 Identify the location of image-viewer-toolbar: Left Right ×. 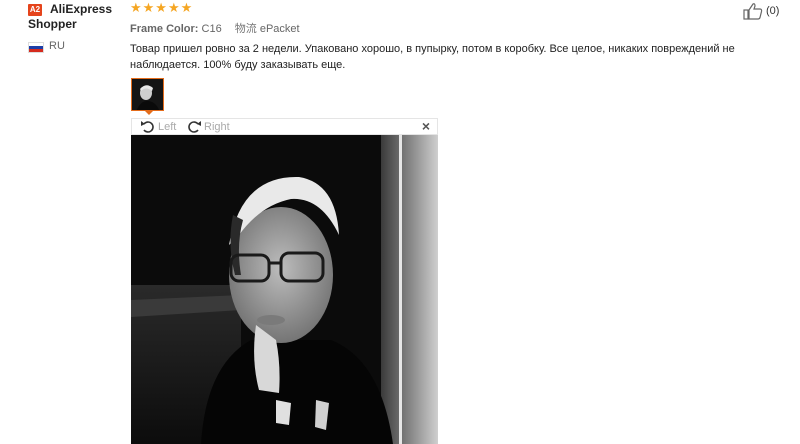
(284, 126).